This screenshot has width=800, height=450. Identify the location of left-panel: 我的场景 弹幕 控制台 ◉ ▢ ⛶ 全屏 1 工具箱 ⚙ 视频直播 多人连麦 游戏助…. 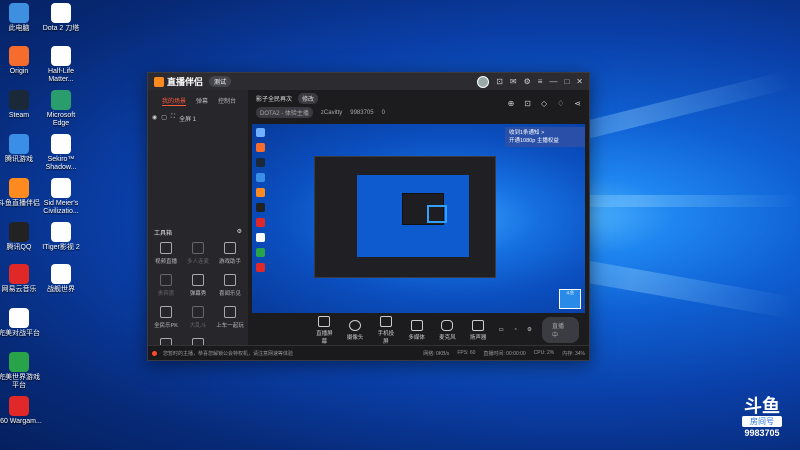
(198, 225).